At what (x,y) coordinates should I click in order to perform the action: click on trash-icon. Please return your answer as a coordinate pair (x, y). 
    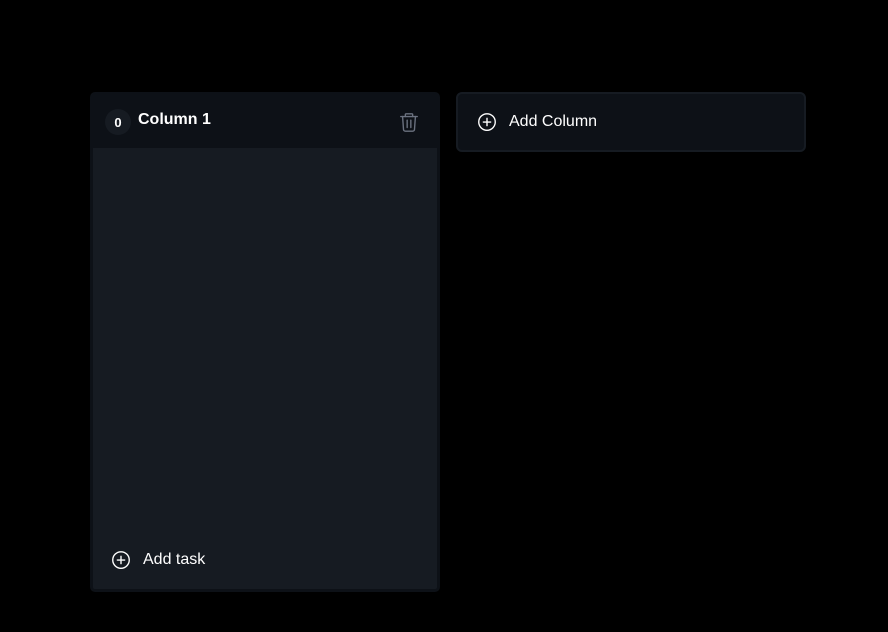
    Looking at the image, I should click on (409, 122).